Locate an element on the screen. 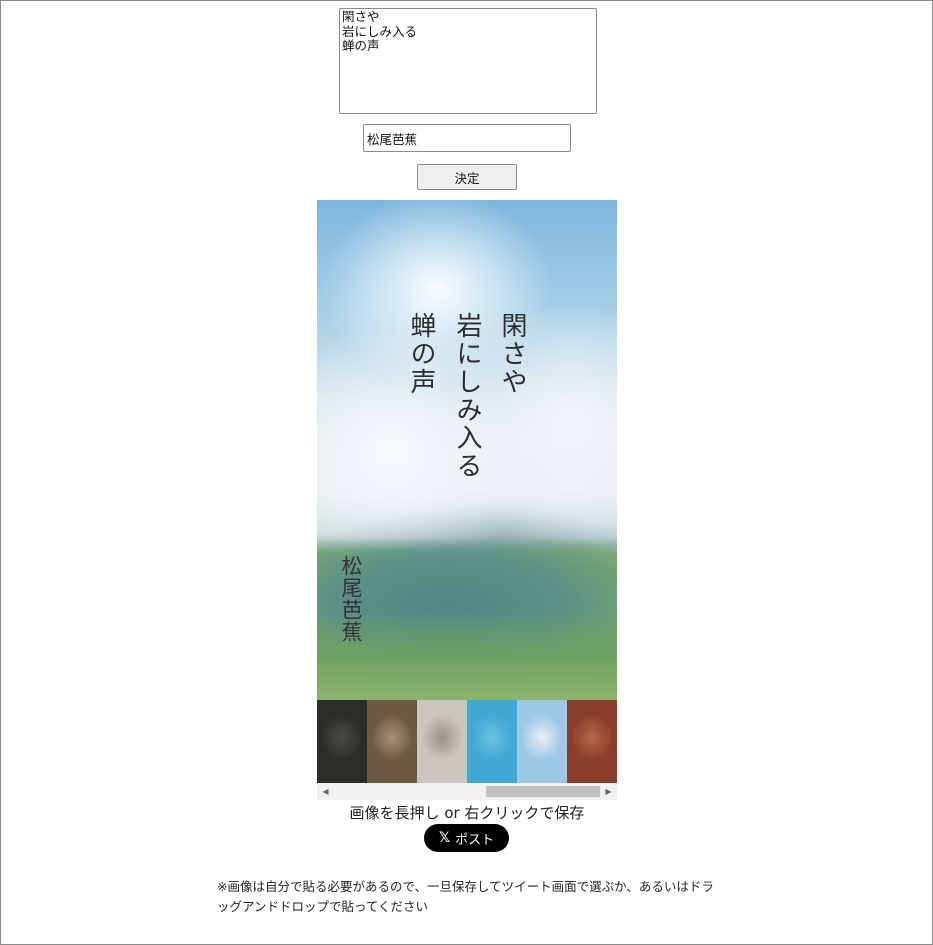  scroll-thumb is located at coordinates (543, 791).